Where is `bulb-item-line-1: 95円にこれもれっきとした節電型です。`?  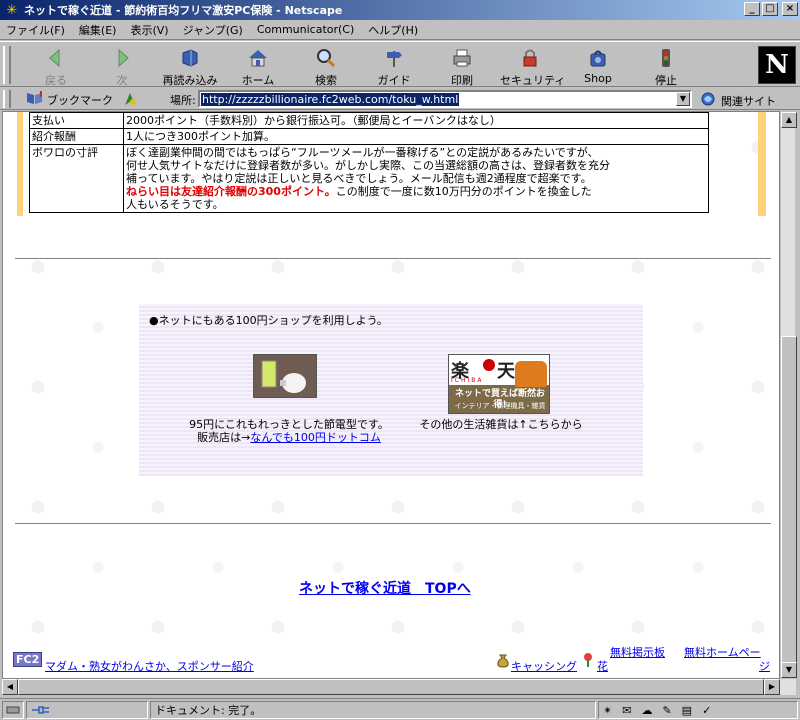
bulb-item-line-1: 95円にこれもれっきとした節電型です。 is located at coordinates (289, 424).